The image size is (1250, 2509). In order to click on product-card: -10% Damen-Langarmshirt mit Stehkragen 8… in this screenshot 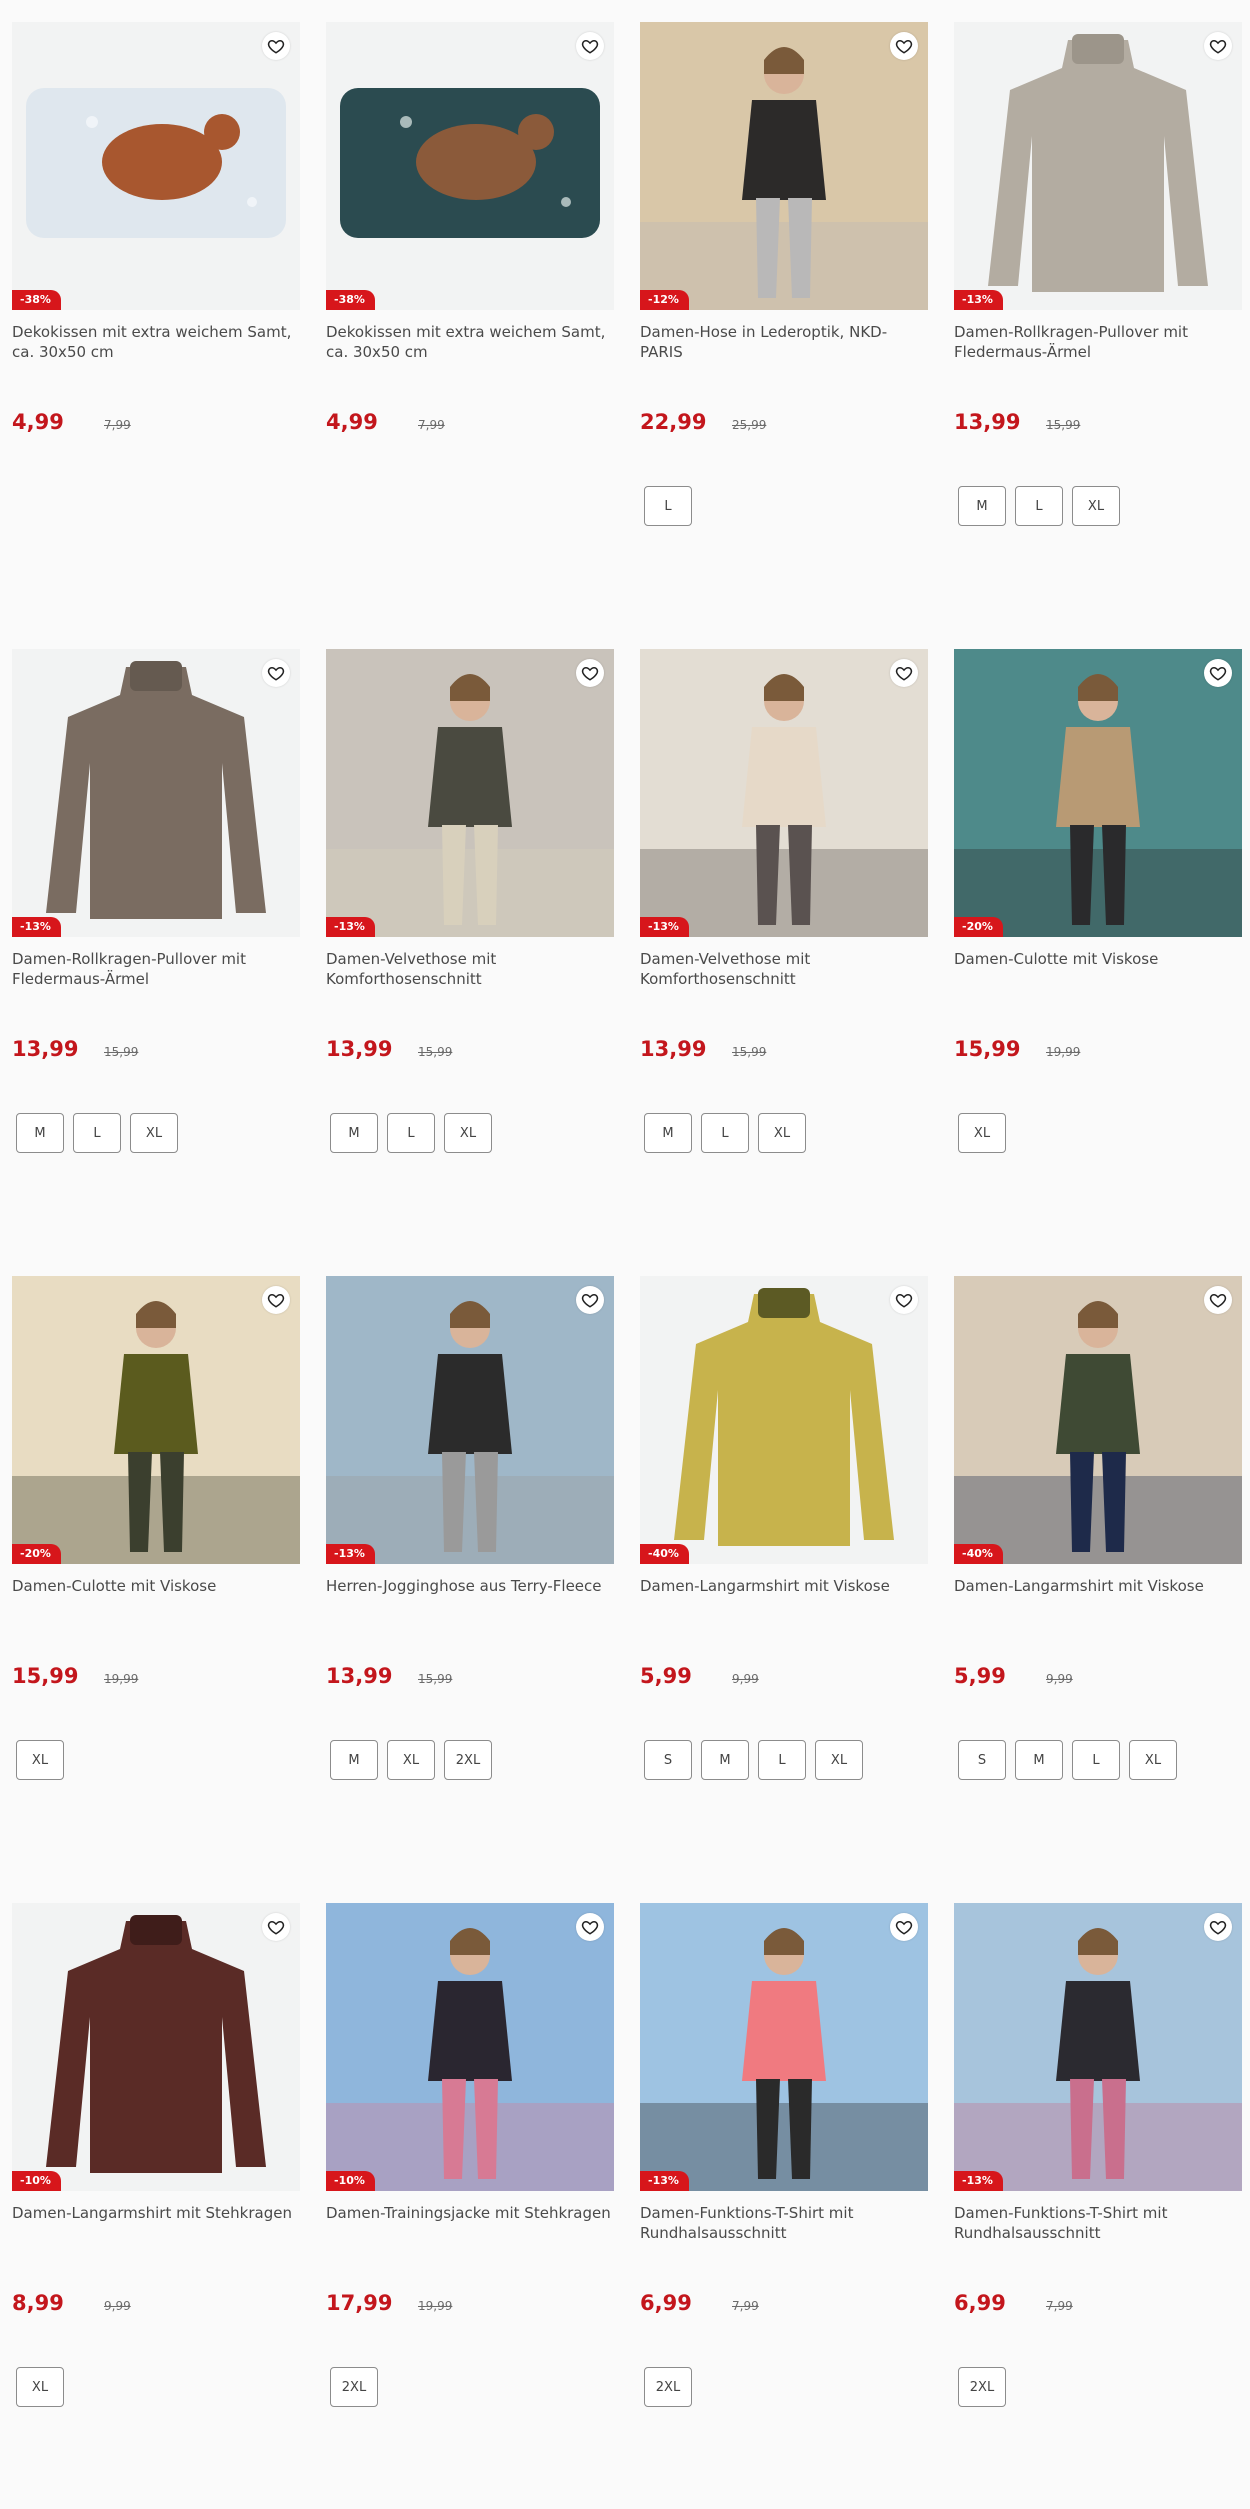, I will do `click(156, 2183)`.